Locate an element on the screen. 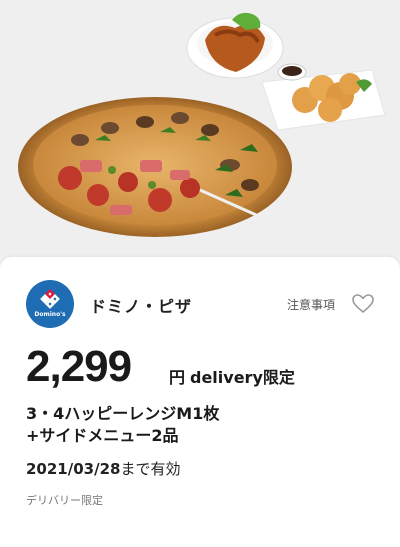 Image resolution: width=400 pixels, height=547 pixels. price-currency: 円 is located at coordinates (177, 377).